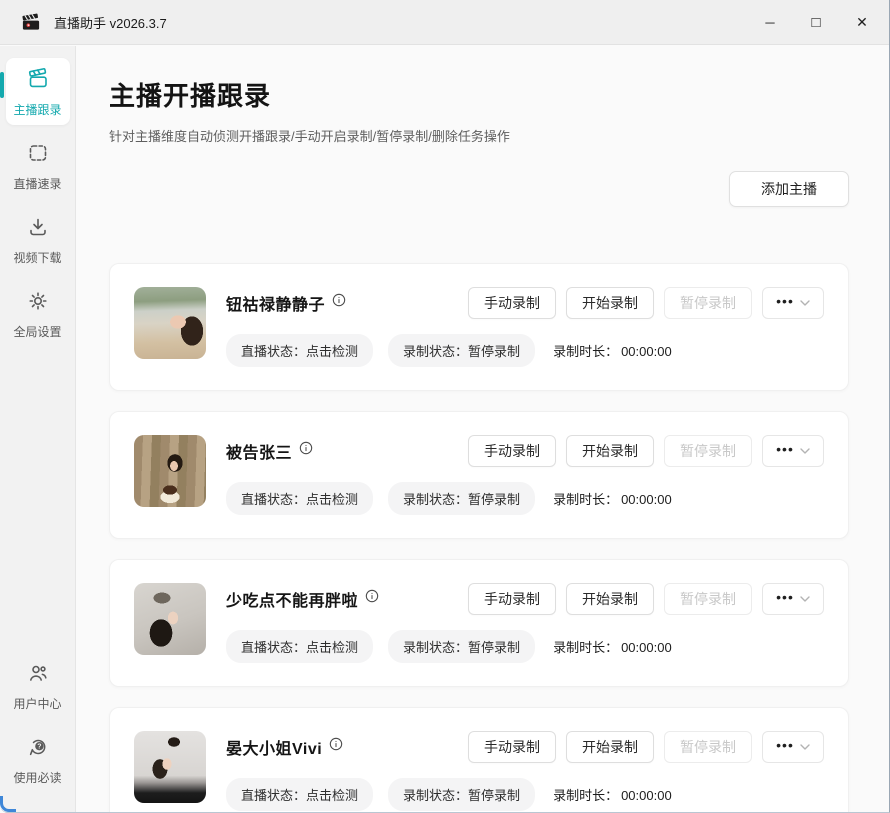 Image resolution: width=890 pixels, height=813 pixels. I want to click on sidebar-item-user-center: 用户中心, so click(38, 685).